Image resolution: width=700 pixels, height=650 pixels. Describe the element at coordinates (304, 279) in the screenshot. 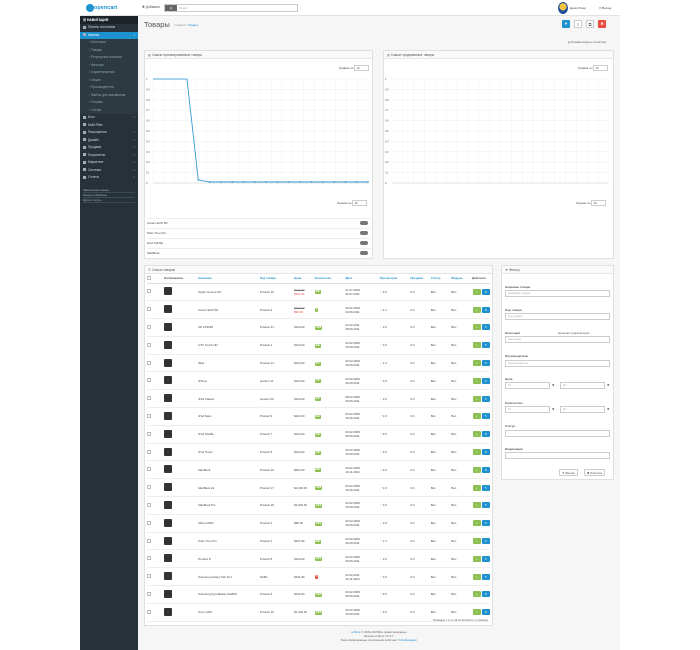

I see `column-header: Цена` at that location.